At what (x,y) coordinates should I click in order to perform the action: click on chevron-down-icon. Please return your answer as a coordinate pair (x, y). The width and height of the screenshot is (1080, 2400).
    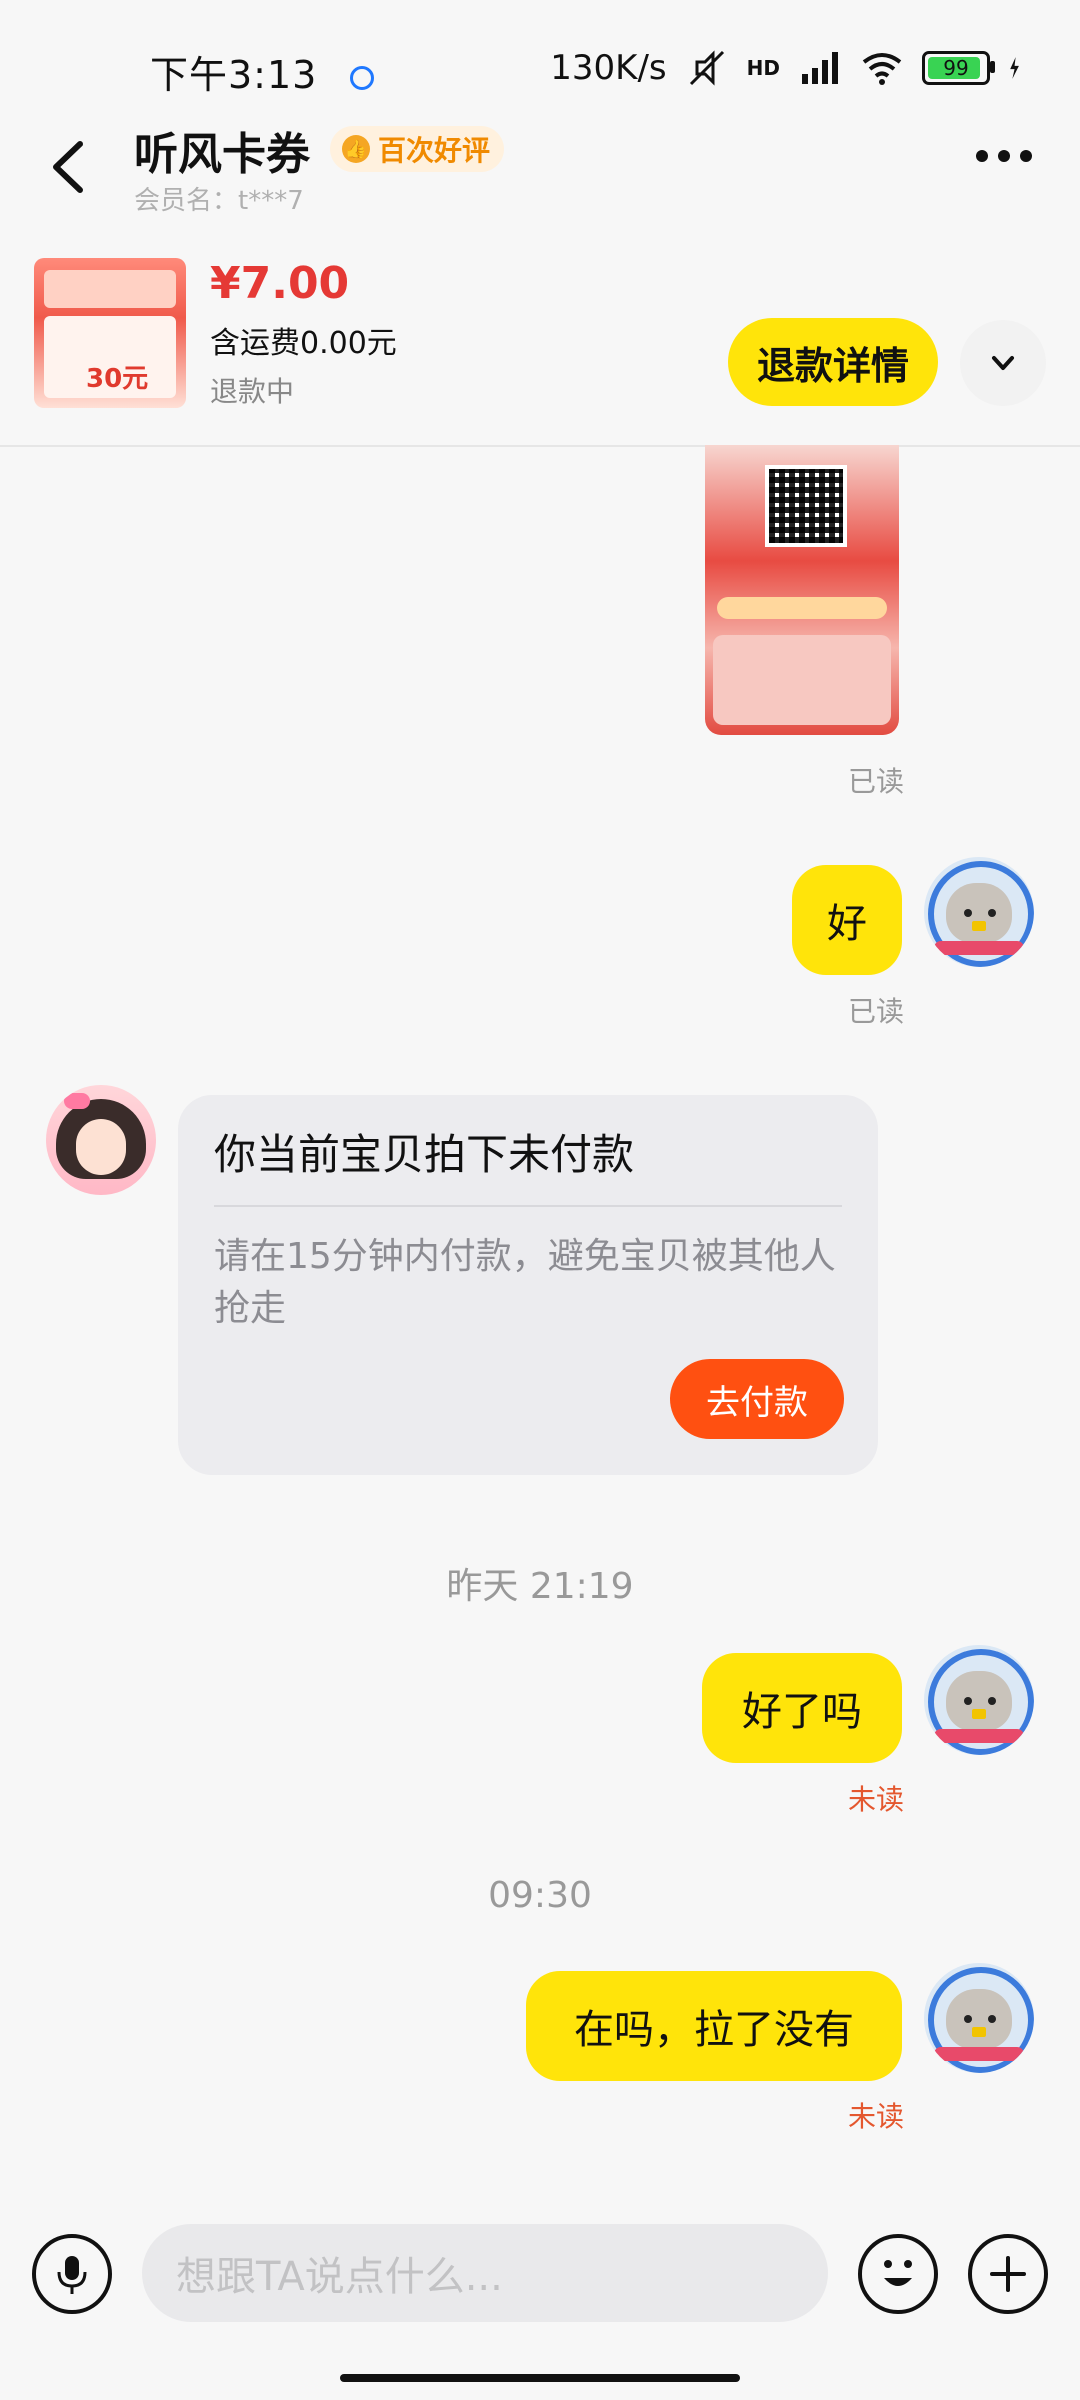
    Looking at the image, I should click on (1003, 363).